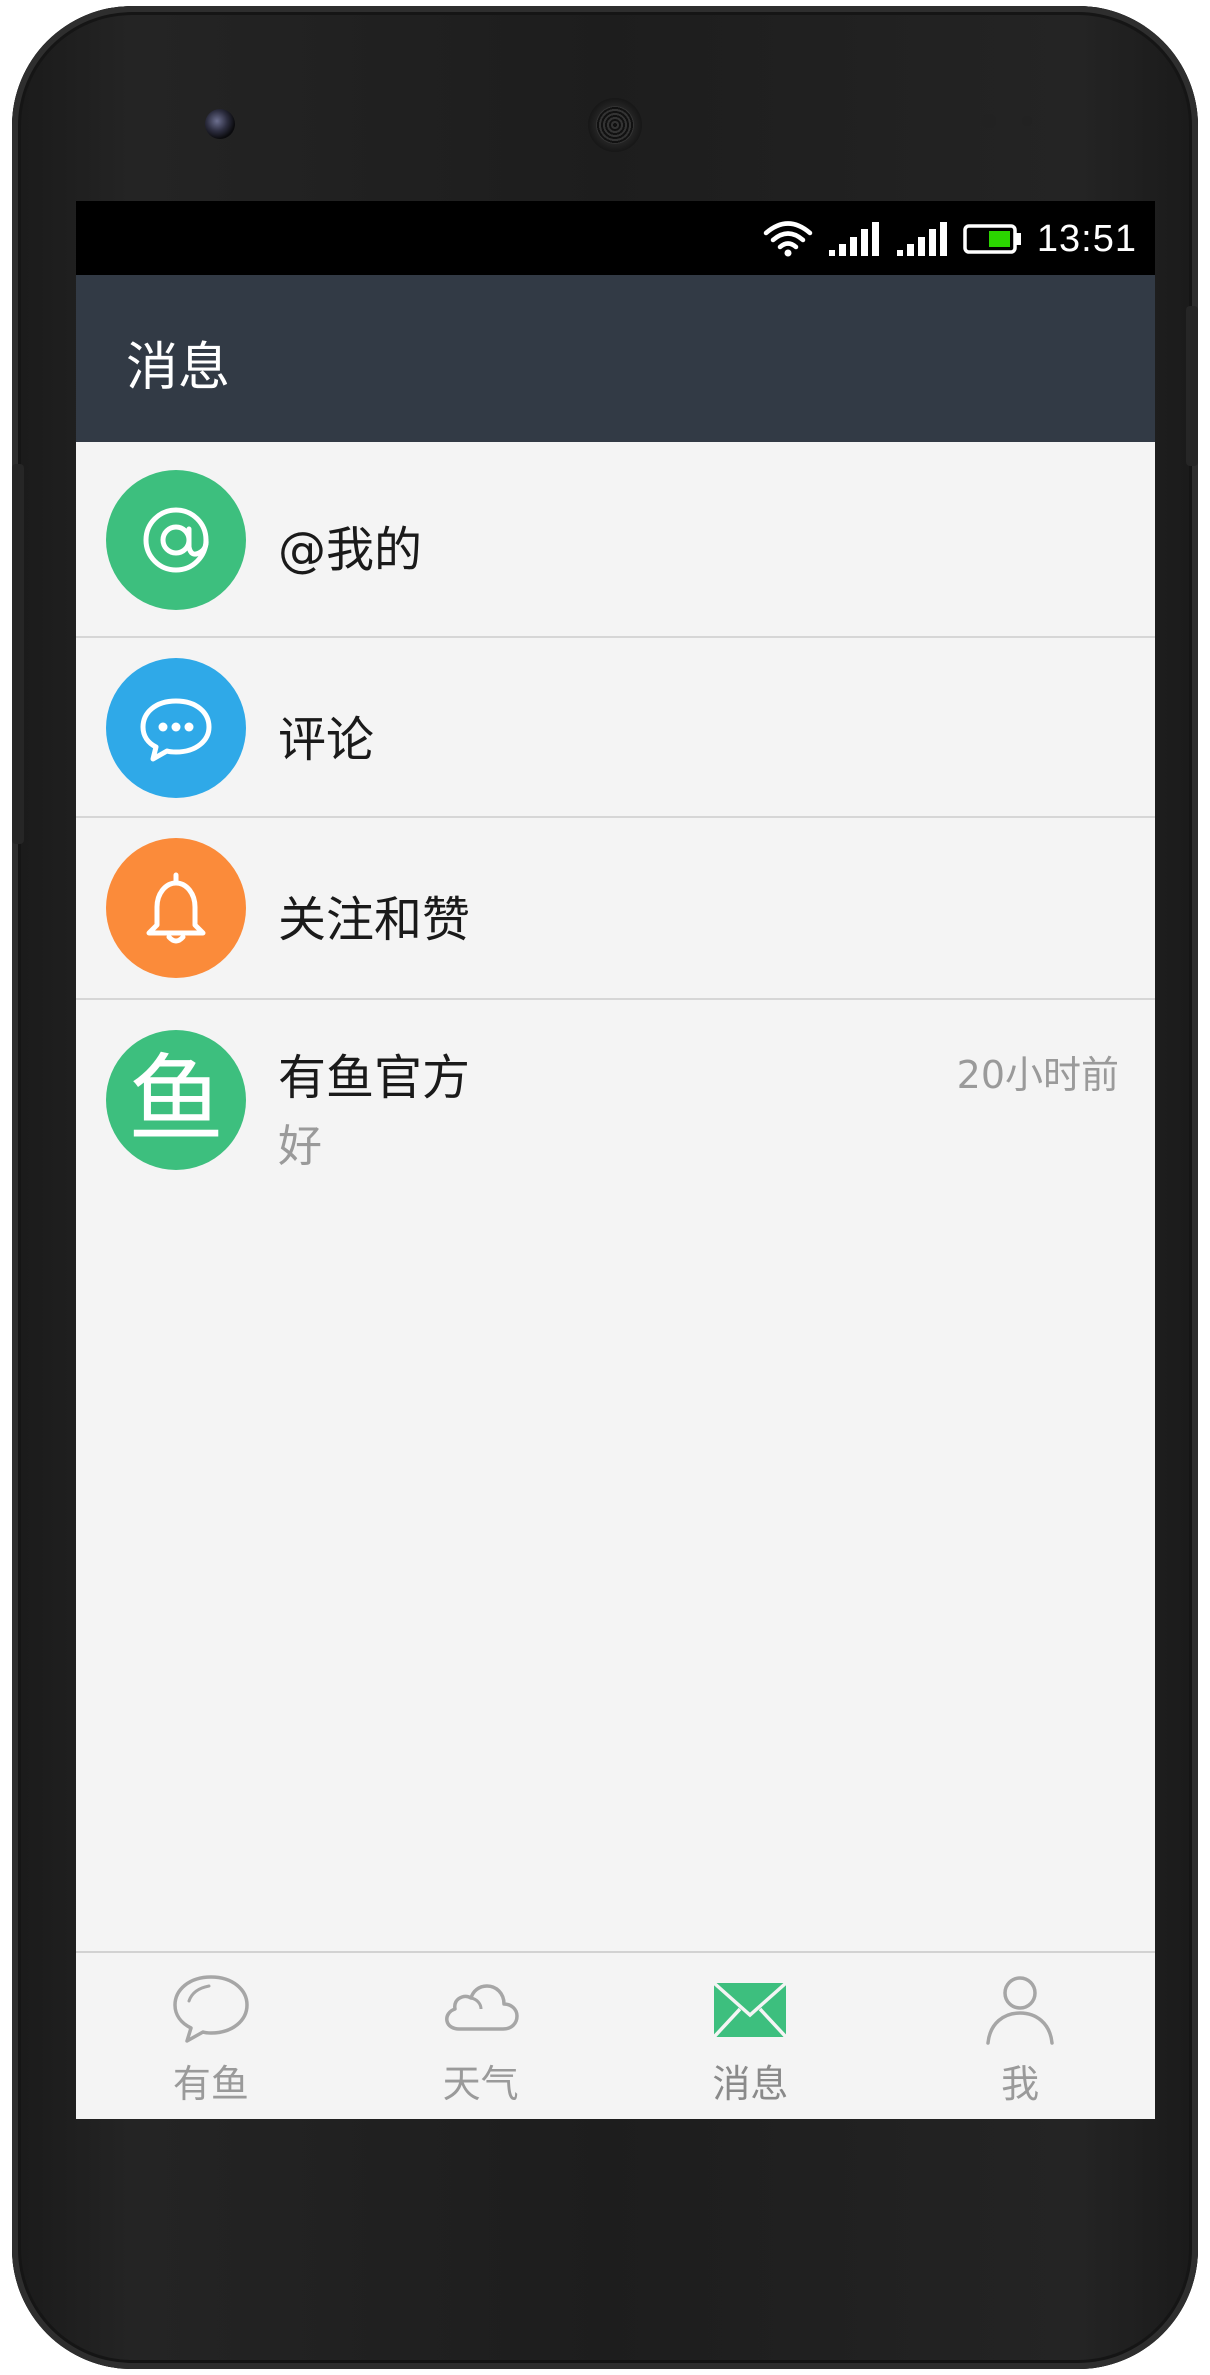  I want to click on power-button, so click(1192, 386).